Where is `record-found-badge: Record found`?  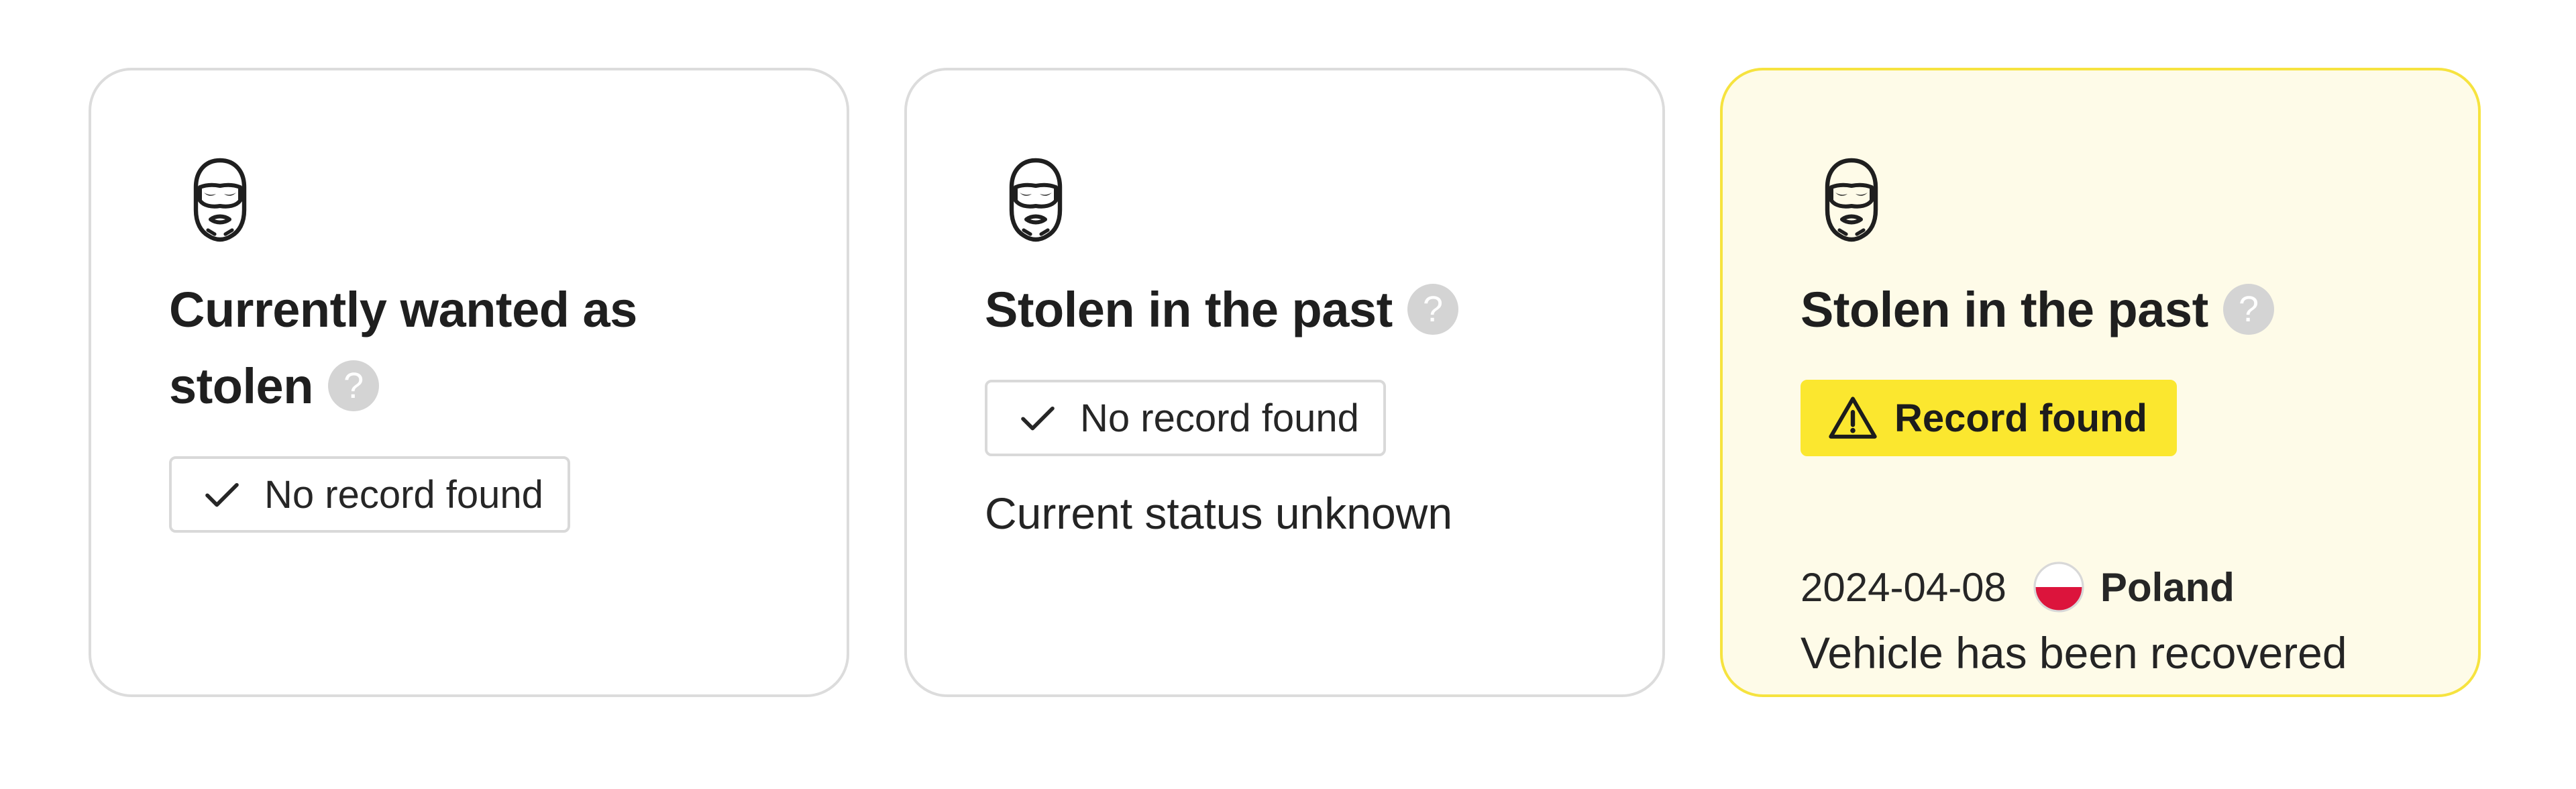
record-found-badge: Record found is located at coordinates (1989, 418).